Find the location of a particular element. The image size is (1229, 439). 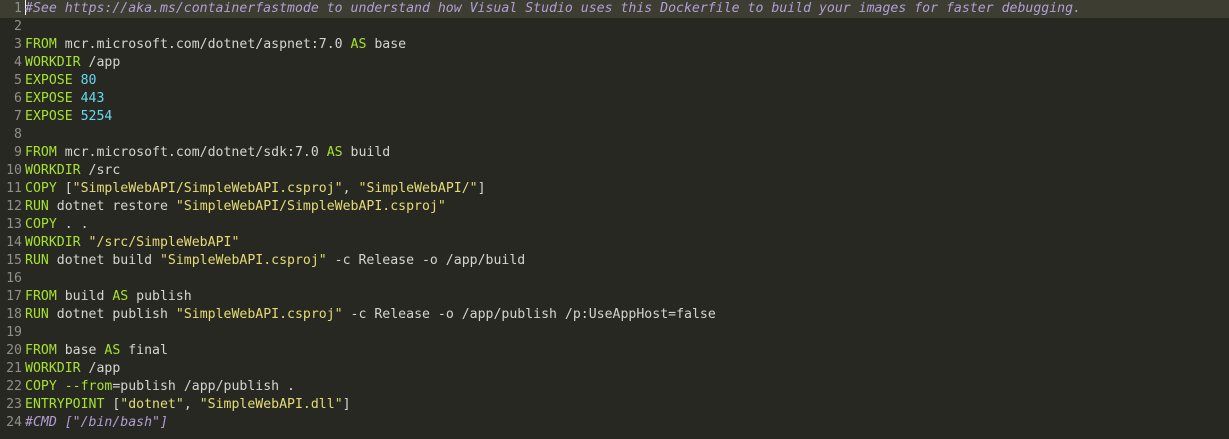

text-token: /src is located at coordinates (100, 170).